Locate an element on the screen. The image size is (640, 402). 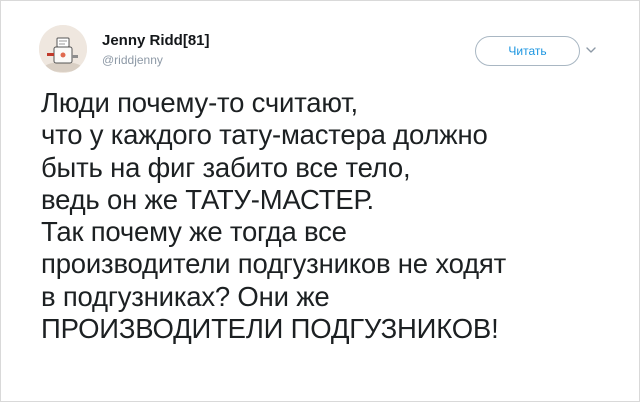
tweet-line: ПРОИЗВОДИТЕЛИ ПОДГУЗНИКОВ! is located at coordinates (270, 329).